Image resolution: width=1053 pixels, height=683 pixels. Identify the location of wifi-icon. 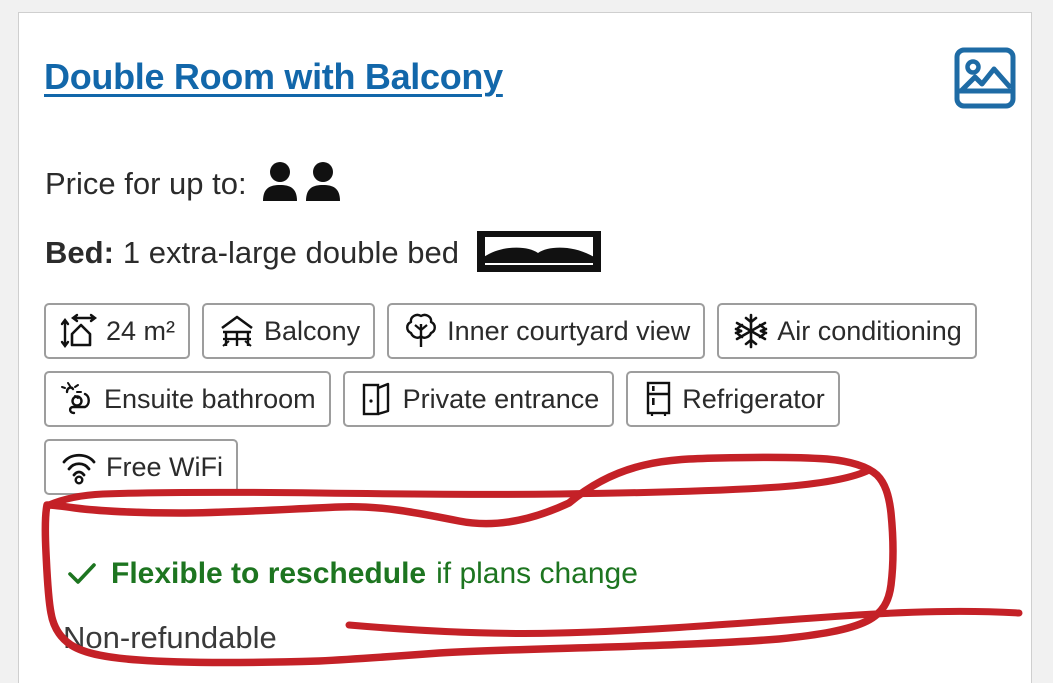
(79, 467).